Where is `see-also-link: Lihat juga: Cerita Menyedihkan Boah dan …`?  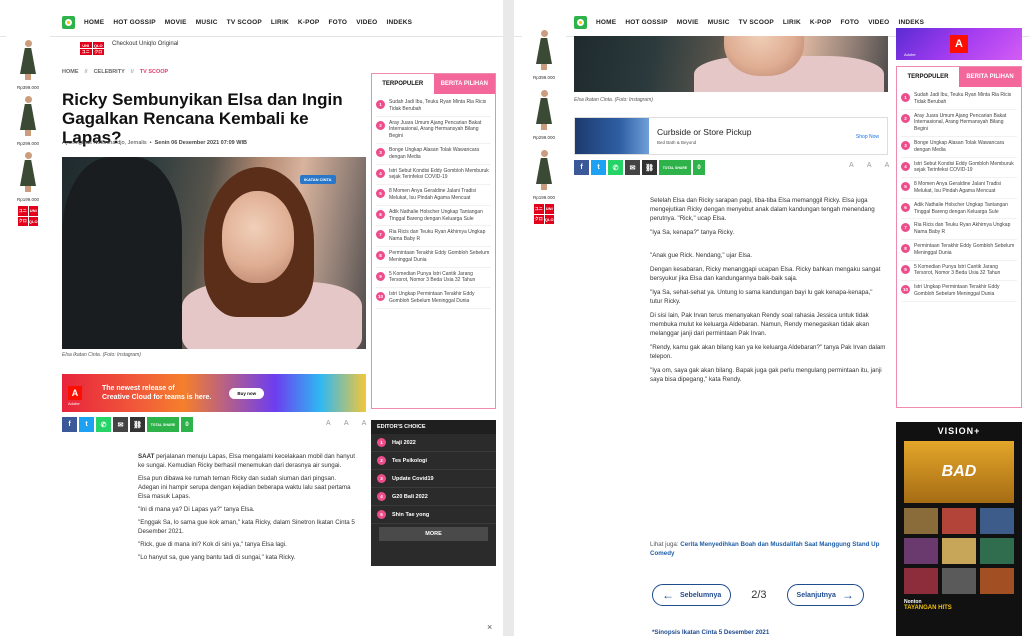
see-also-link: Lihat juga: Cerita Menyedihkan Boah dan … is located at coordinates (765, 549).